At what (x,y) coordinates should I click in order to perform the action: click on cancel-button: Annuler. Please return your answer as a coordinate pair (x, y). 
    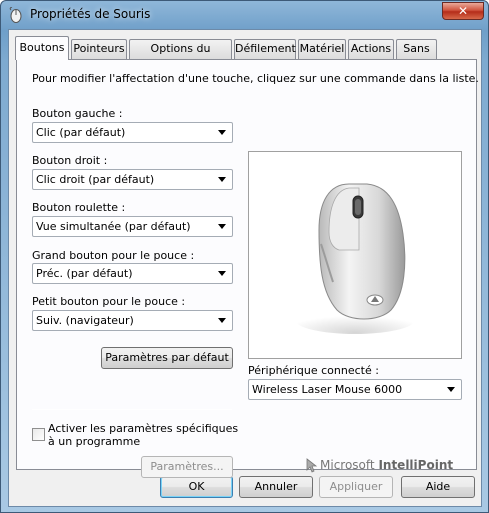
    Looking at the image, I should click on (276, 487).